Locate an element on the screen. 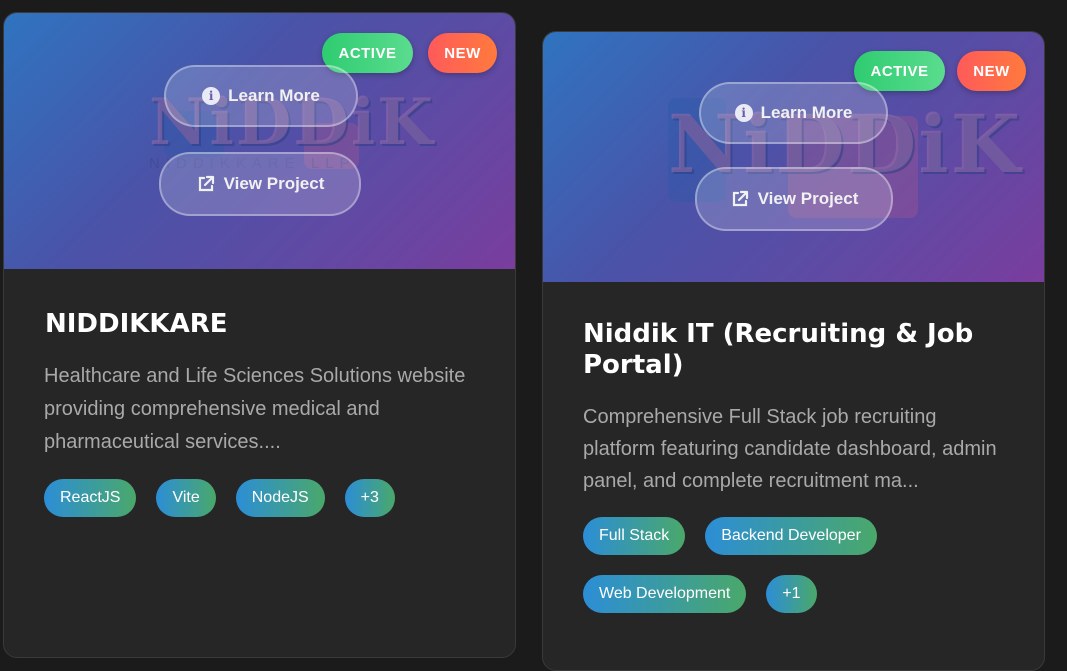 Image resolution: width=1067 pixels, height=671 pixels. tag-backend-developer: Backend Developer is located at coordinates (791, 536).